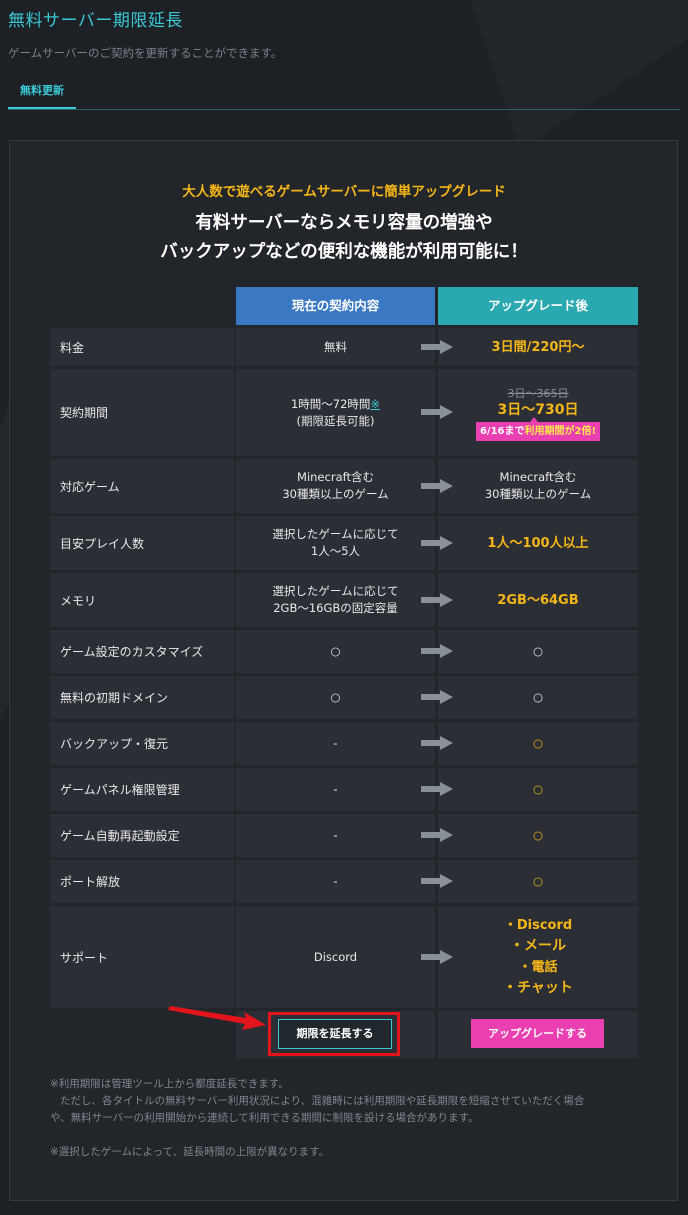 The image size is (688, 1215). What do you see at coordinates (142, 412) in the screenshot?
I see `row-label: 契約期間` at bounding box center [142, 412].